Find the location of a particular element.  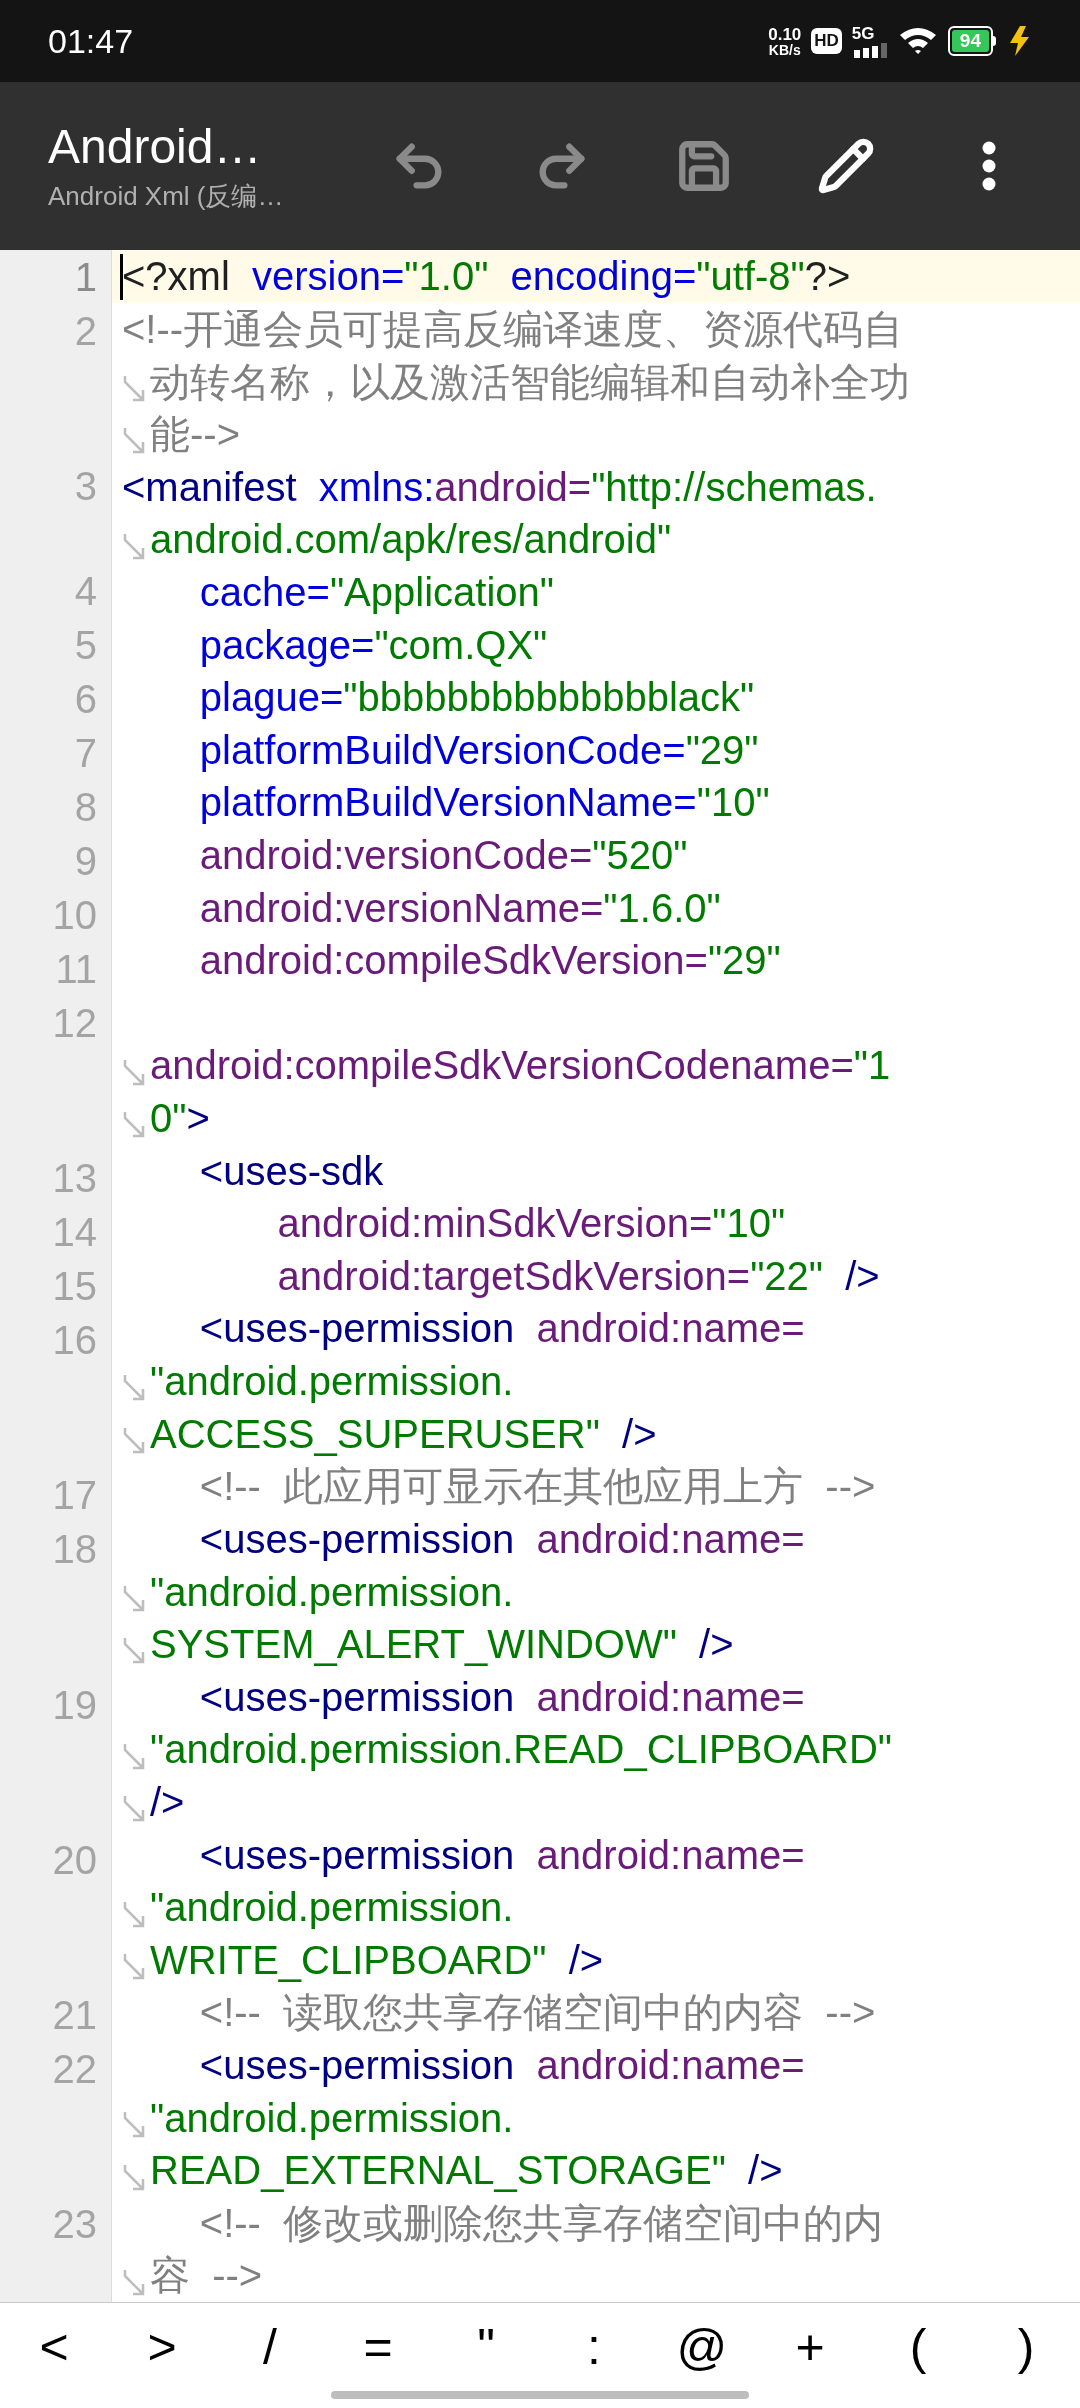

code-token: > is located at coordinates (198, 1118).